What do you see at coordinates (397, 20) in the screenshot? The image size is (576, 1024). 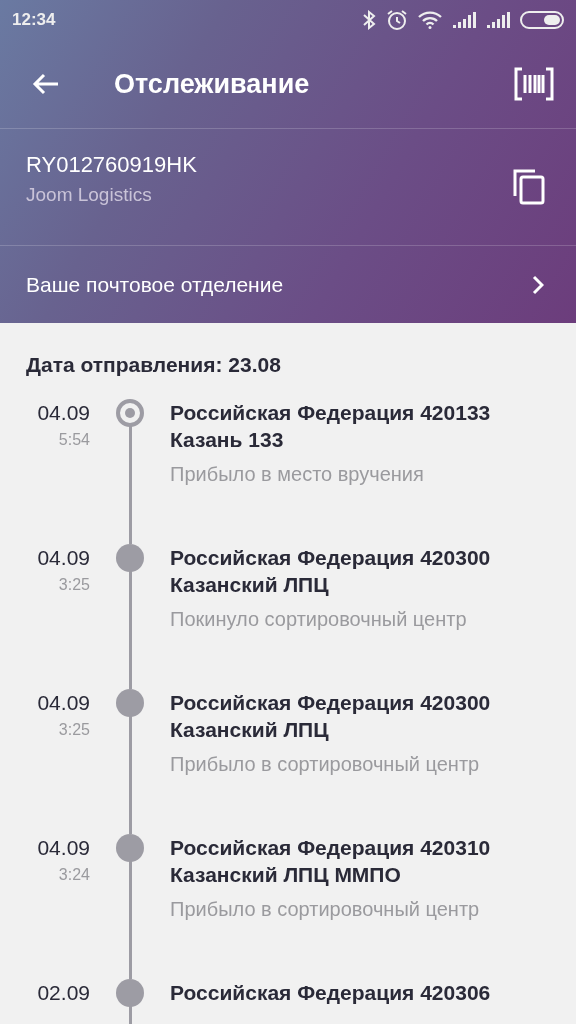 I see `alarm-icon` at bounding box center [397, 20].